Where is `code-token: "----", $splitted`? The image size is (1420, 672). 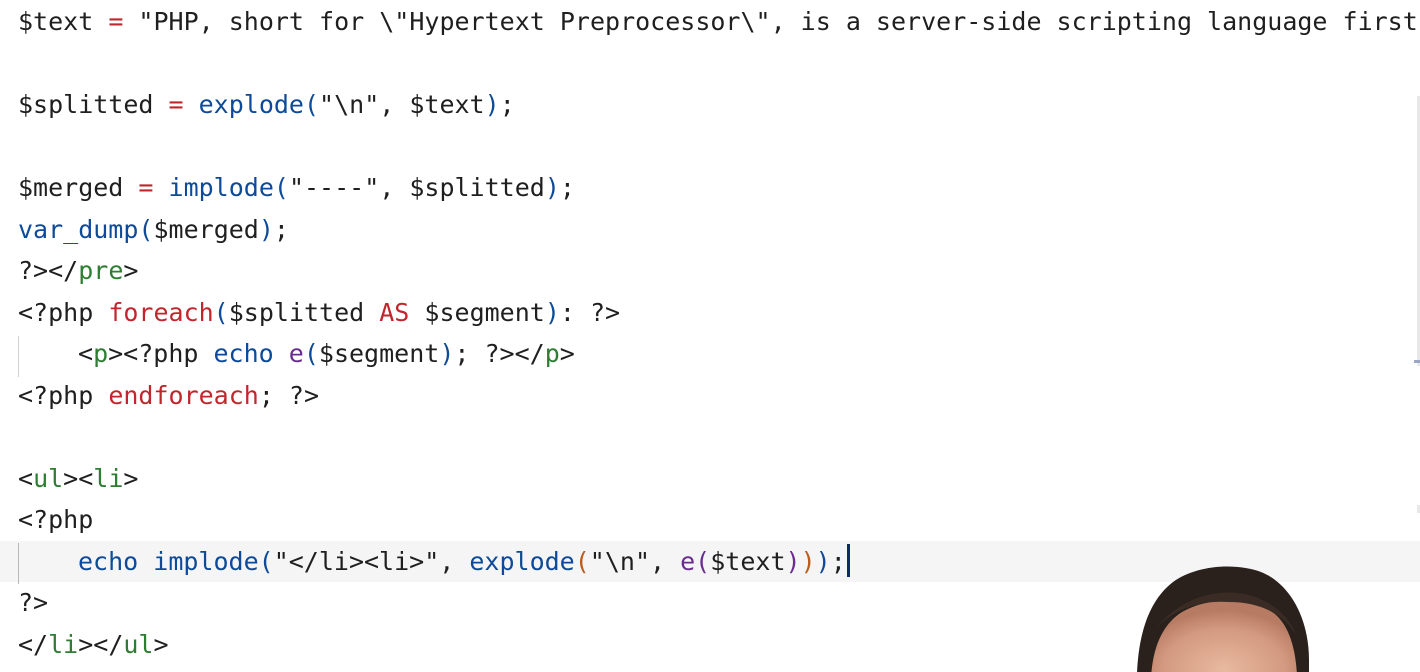 code-token: "----", $splitted is located at coordinates (416, 187).